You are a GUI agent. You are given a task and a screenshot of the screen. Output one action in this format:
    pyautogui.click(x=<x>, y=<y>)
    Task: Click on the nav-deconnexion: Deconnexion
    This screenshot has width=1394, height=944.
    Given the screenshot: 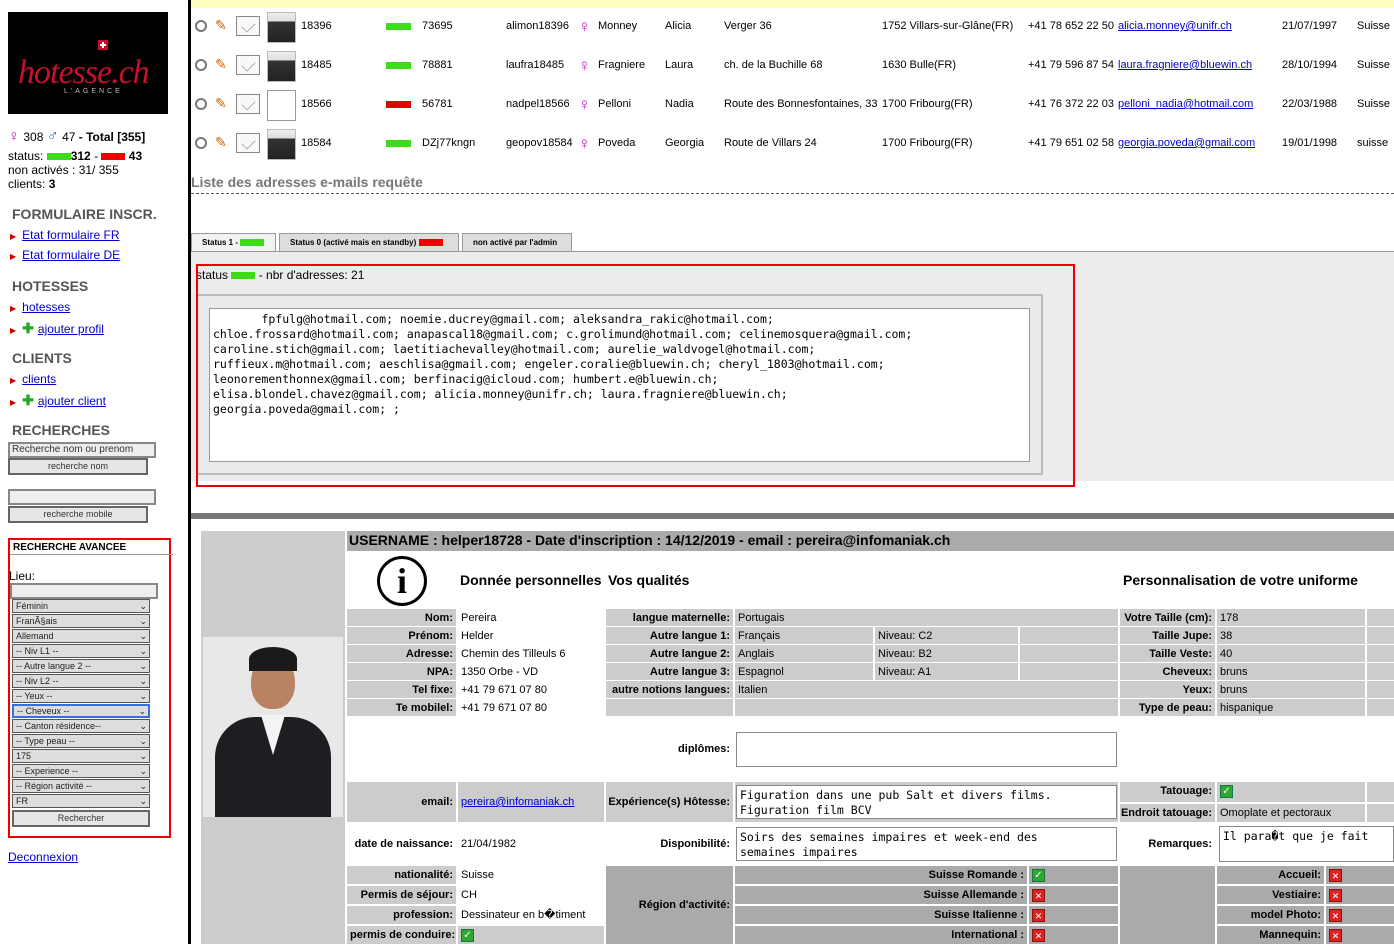 What is the action you would take?
    pyautogui.click(x=43, y=857)
    